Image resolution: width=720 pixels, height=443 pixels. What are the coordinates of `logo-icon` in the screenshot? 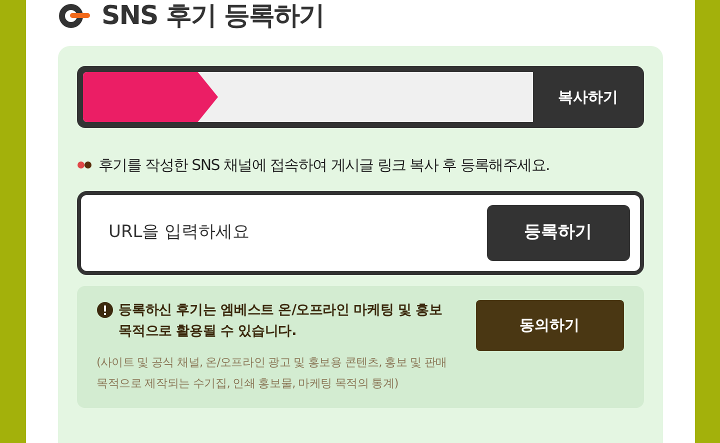 It's located at (75, 16).